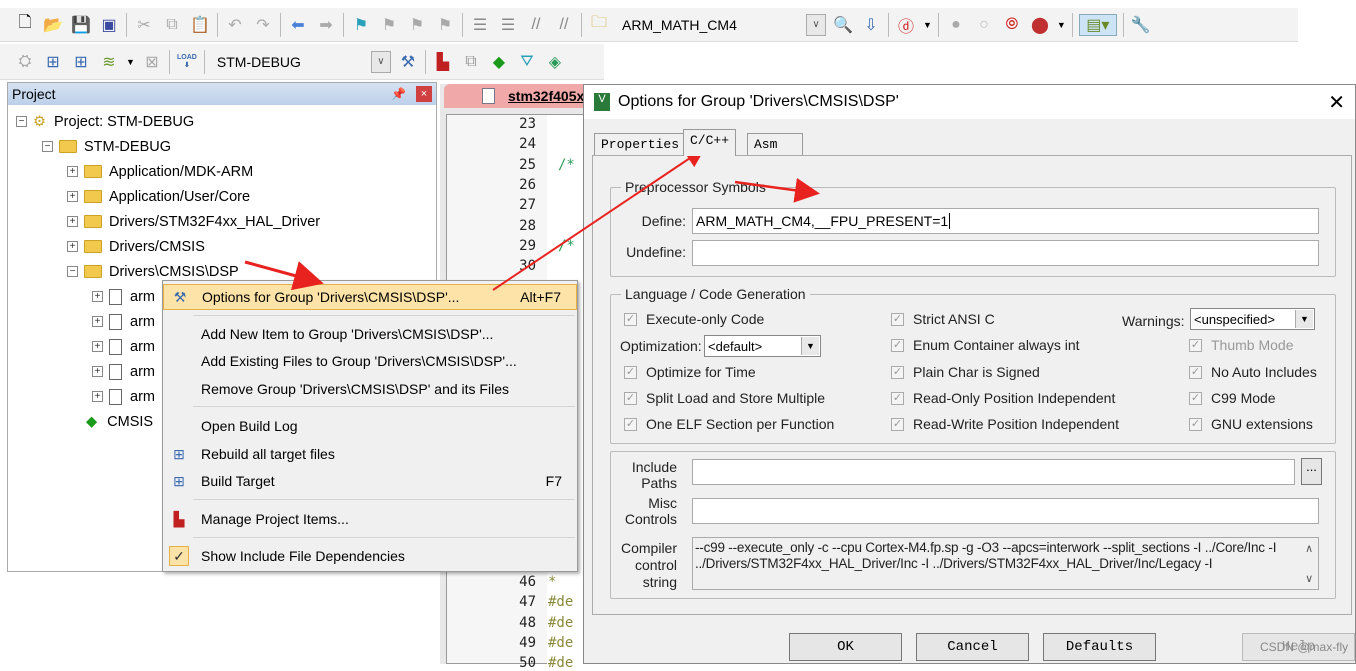  I want to click on undo-icon: ↶, so click(235, 25).